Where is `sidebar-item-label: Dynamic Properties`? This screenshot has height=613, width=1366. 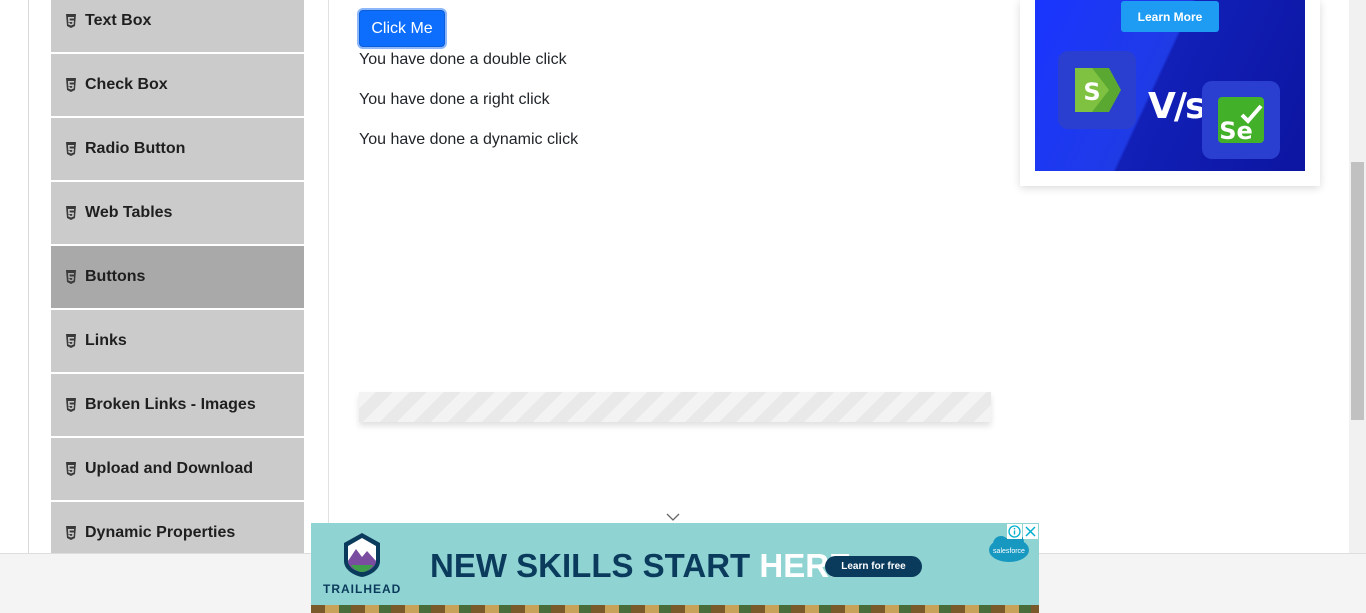
sidebar-item-label: Dynamic Properties is located at coordinates (160, 532).